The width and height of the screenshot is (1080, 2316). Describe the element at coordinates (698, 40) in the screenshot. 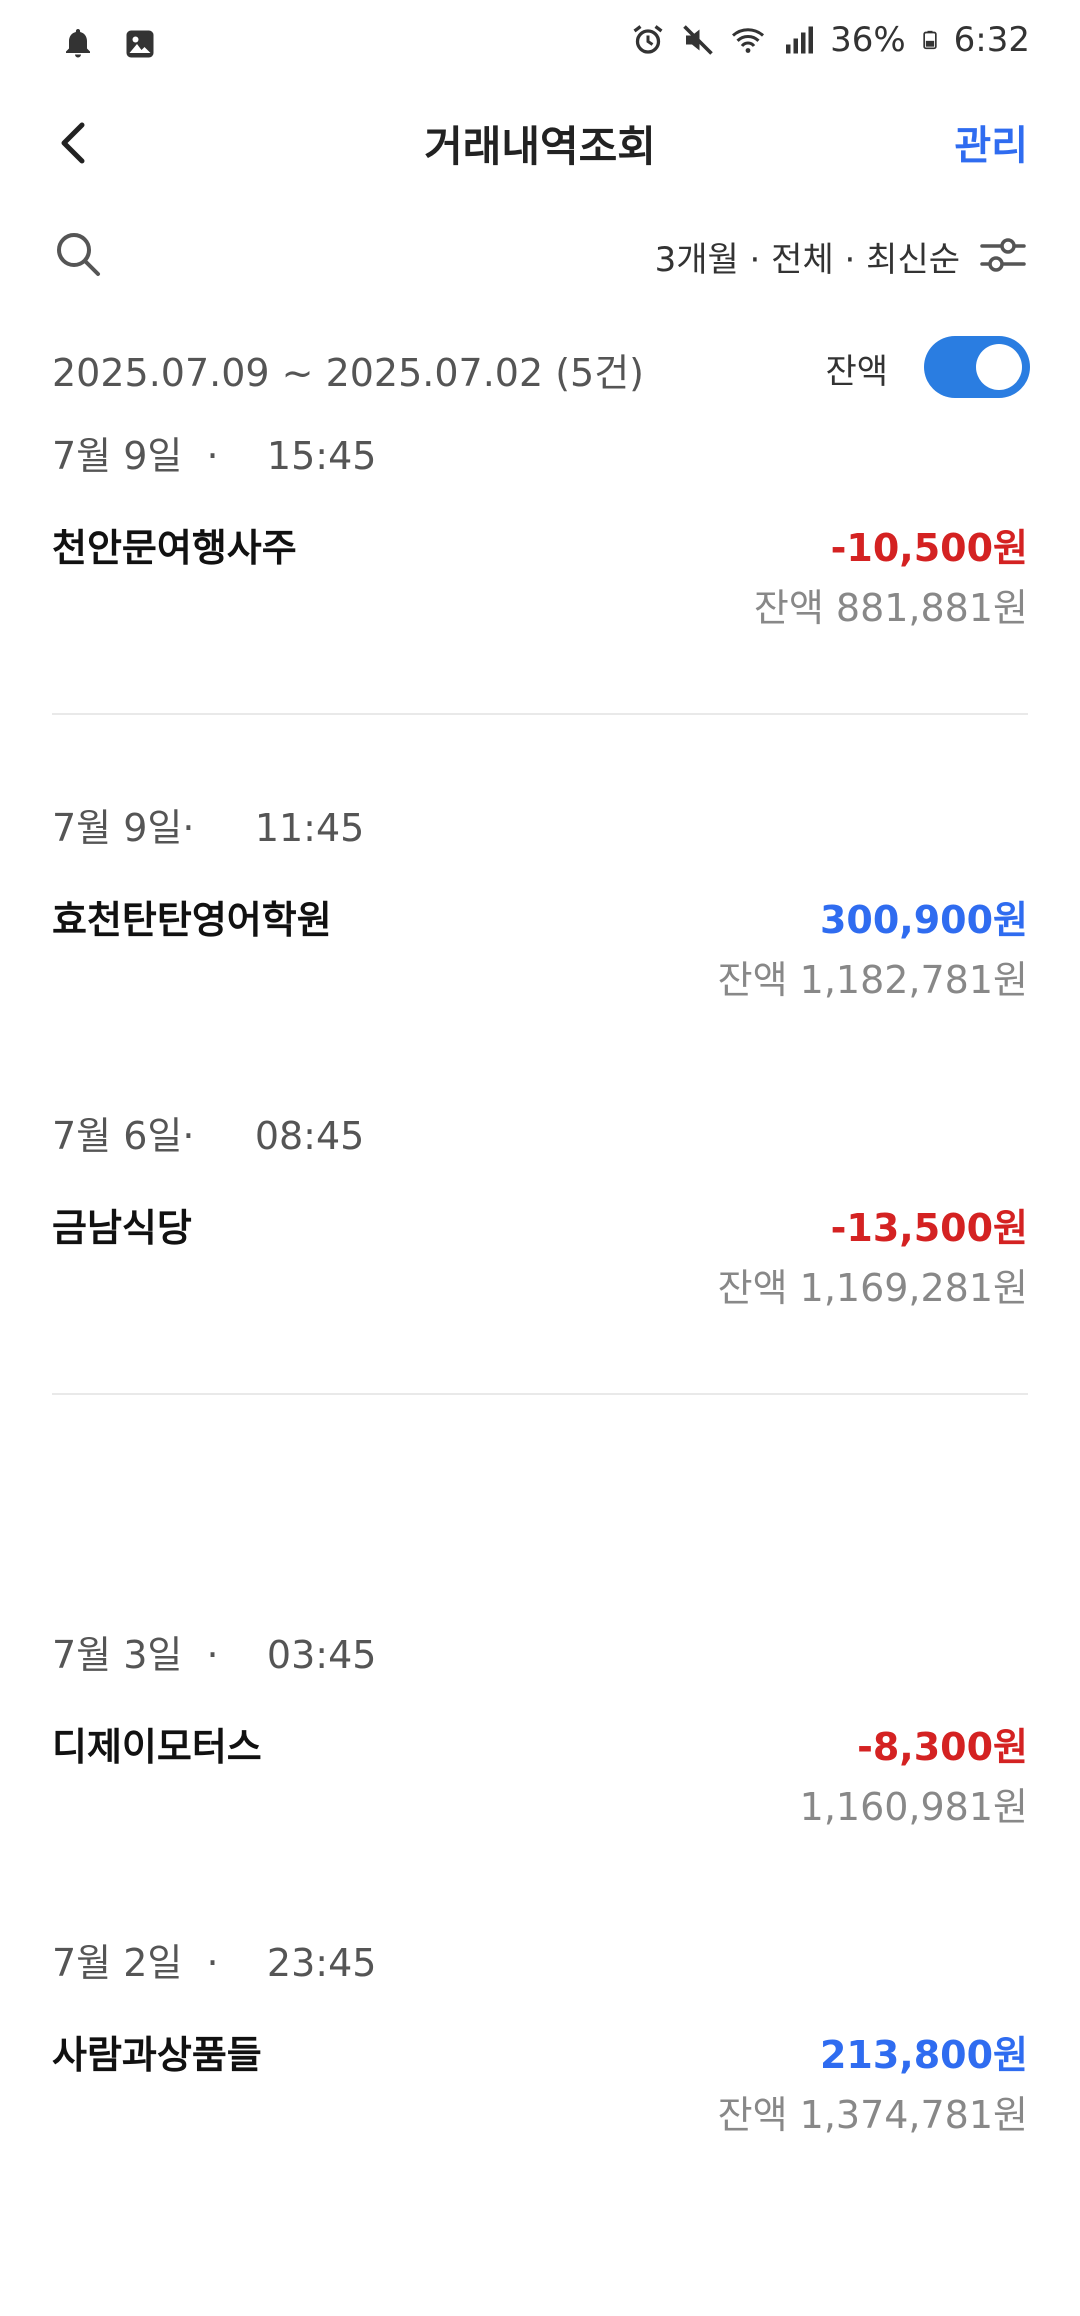

I see `mute-icon` at that location.